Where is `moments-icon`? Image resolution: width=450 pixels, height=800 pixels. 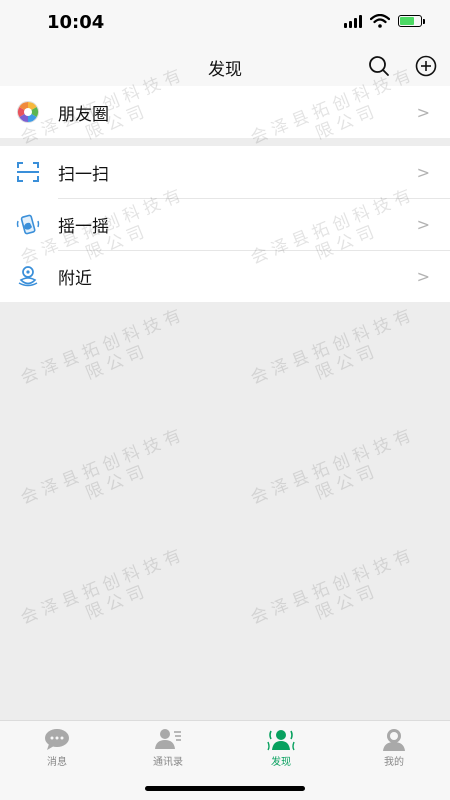
moments-icon is located at coordinates (28, 112).